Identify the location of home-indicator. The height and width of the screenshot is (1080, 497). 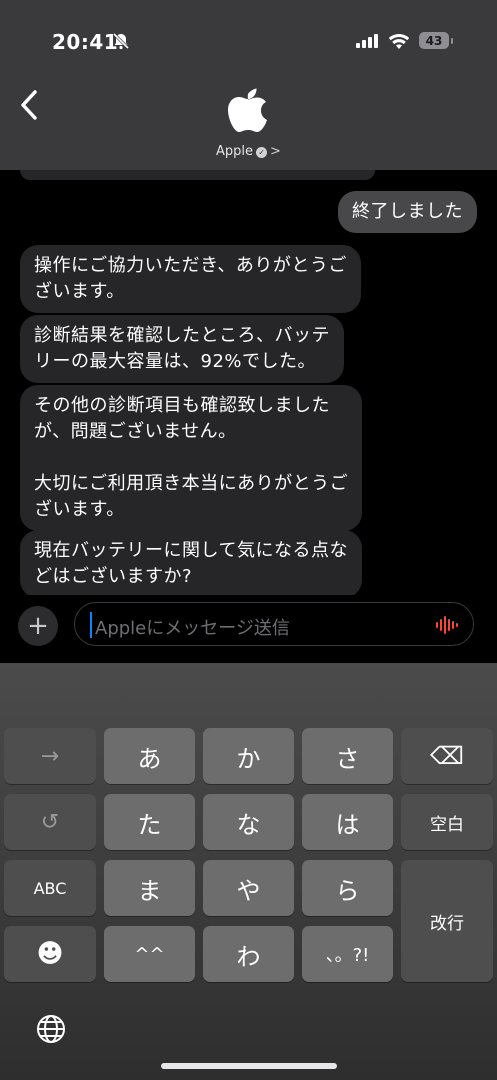
(249, 1066).